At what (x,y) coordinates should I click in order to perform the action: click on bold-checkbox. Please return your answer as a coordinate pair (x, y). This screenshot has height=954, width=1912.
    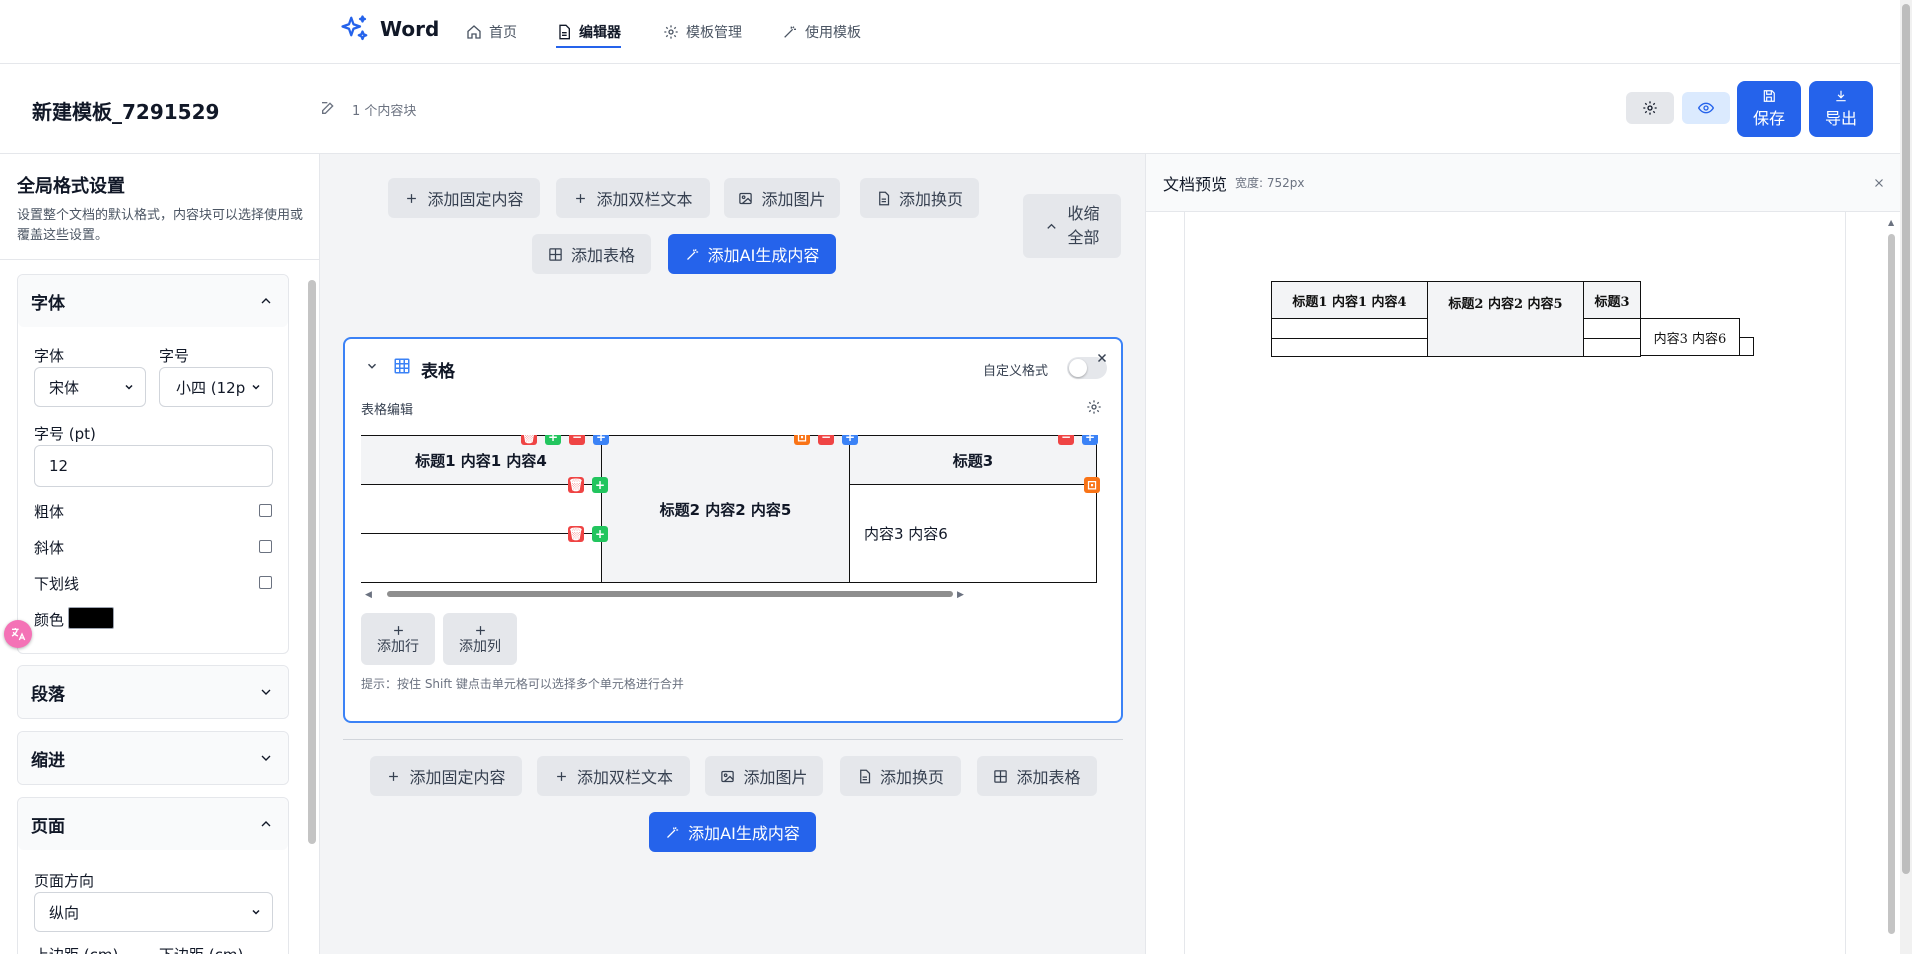
    Looking at the image, I should click on (265, 510).